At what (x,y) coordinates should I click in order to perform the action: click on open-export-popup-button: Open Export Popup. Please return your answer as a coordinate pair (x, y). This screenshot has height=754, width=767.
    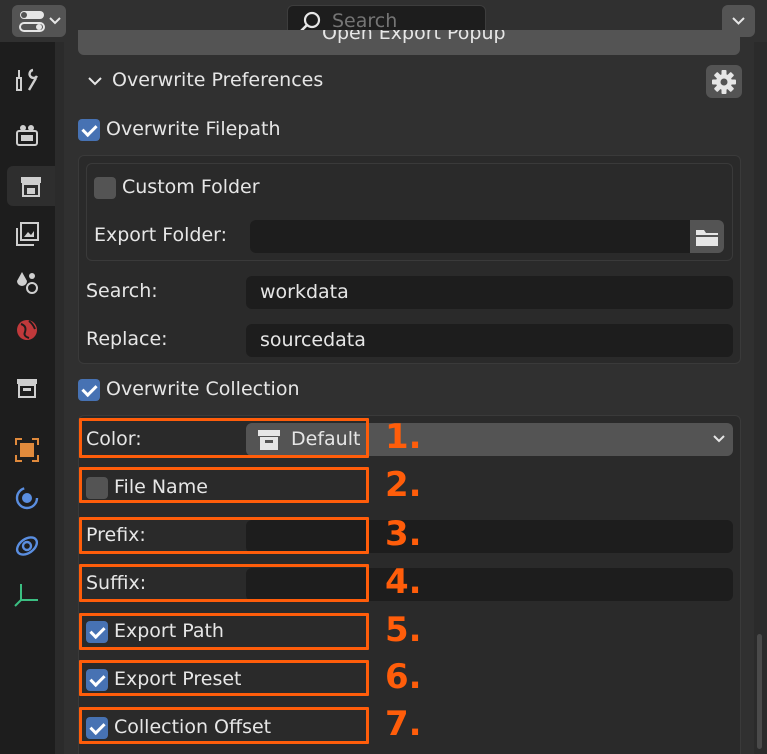
    Looking at the image, I should click on (409, 42).